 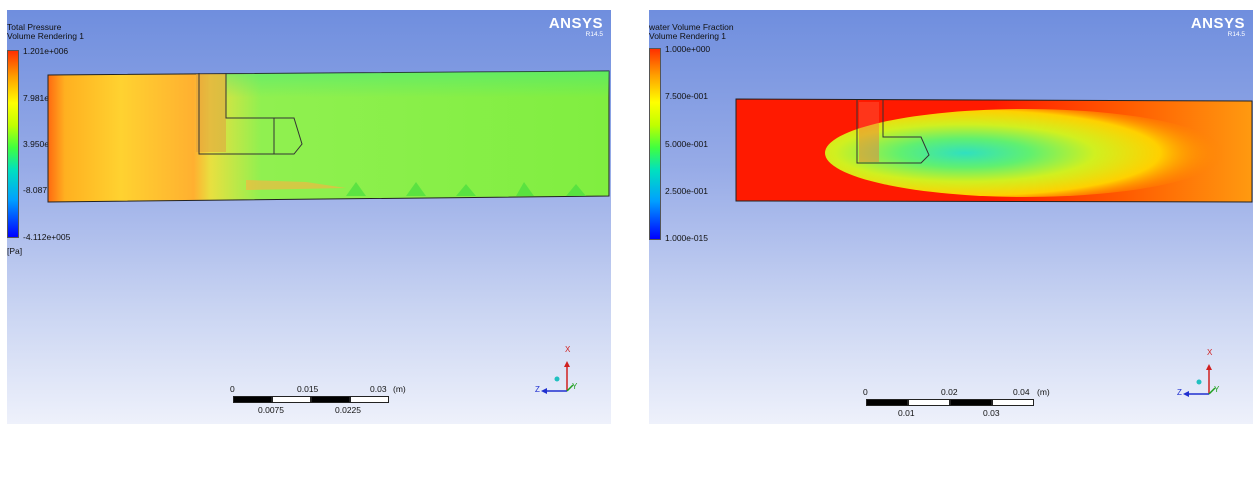 What do you see at coordinates (687, 191) in the screenshot?
I see `legend-tick: 2.500e-001` at bounding box center [687, 191].